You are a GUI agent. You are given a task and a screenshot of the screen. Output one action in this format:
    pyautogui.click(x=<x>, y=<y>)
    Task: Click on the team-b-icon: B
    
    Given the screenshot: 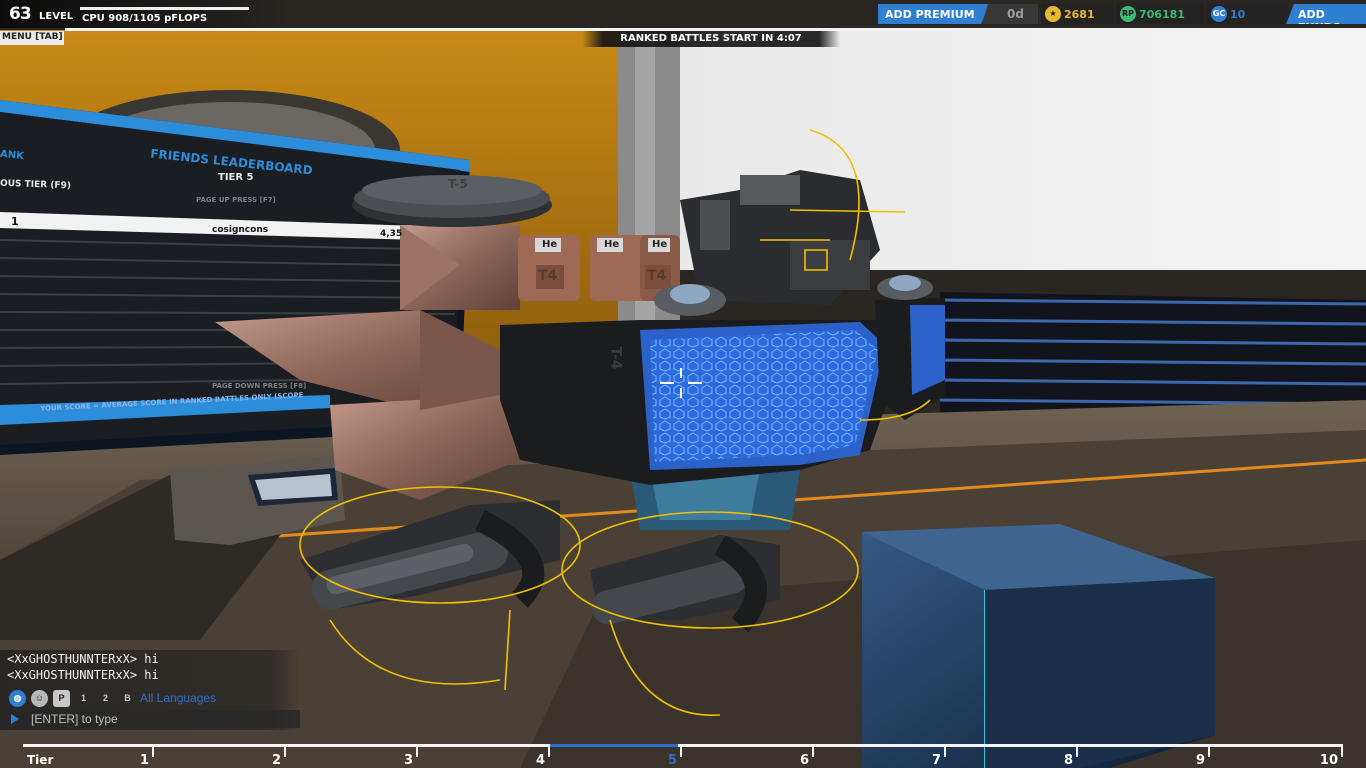 What is the action you would take?
    pyautogui.click(x=127, y=698)
    